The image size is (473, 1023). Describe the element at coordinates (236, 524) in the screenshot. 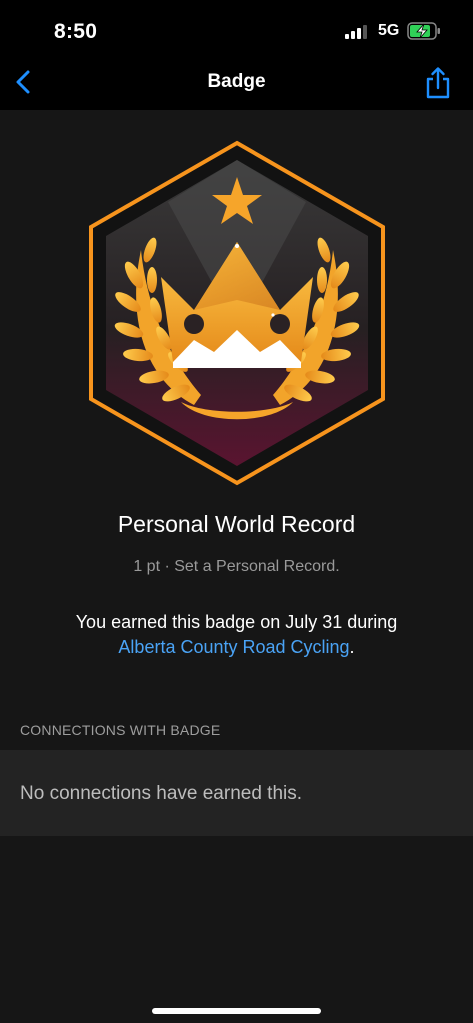

I see `badge-title: Personal World Record` at that location.